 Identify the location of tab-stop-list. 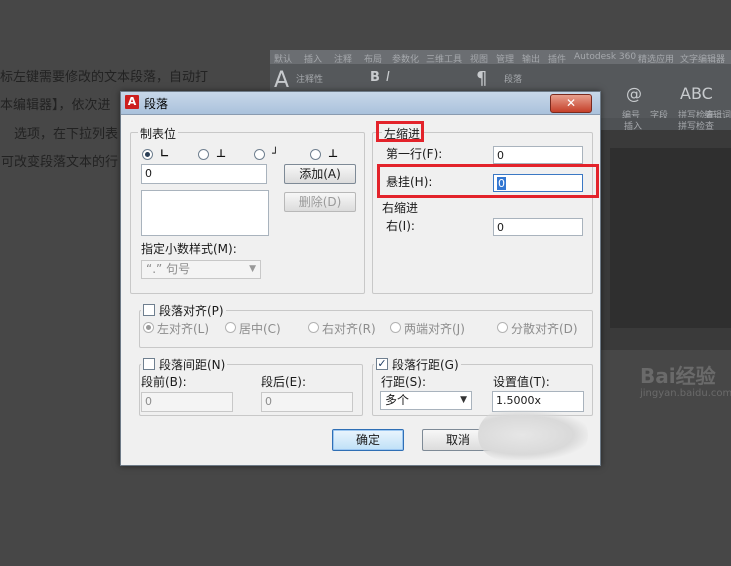
(205, 213).